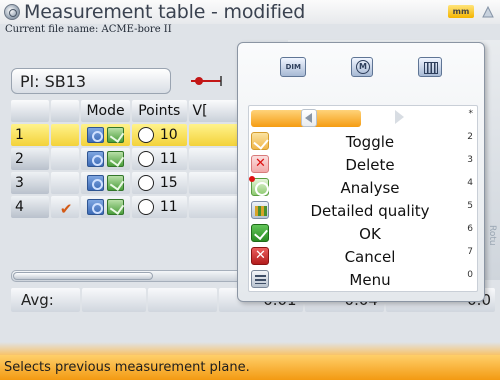  I want to click on menu-item-label: Menu, so click(370, 279).